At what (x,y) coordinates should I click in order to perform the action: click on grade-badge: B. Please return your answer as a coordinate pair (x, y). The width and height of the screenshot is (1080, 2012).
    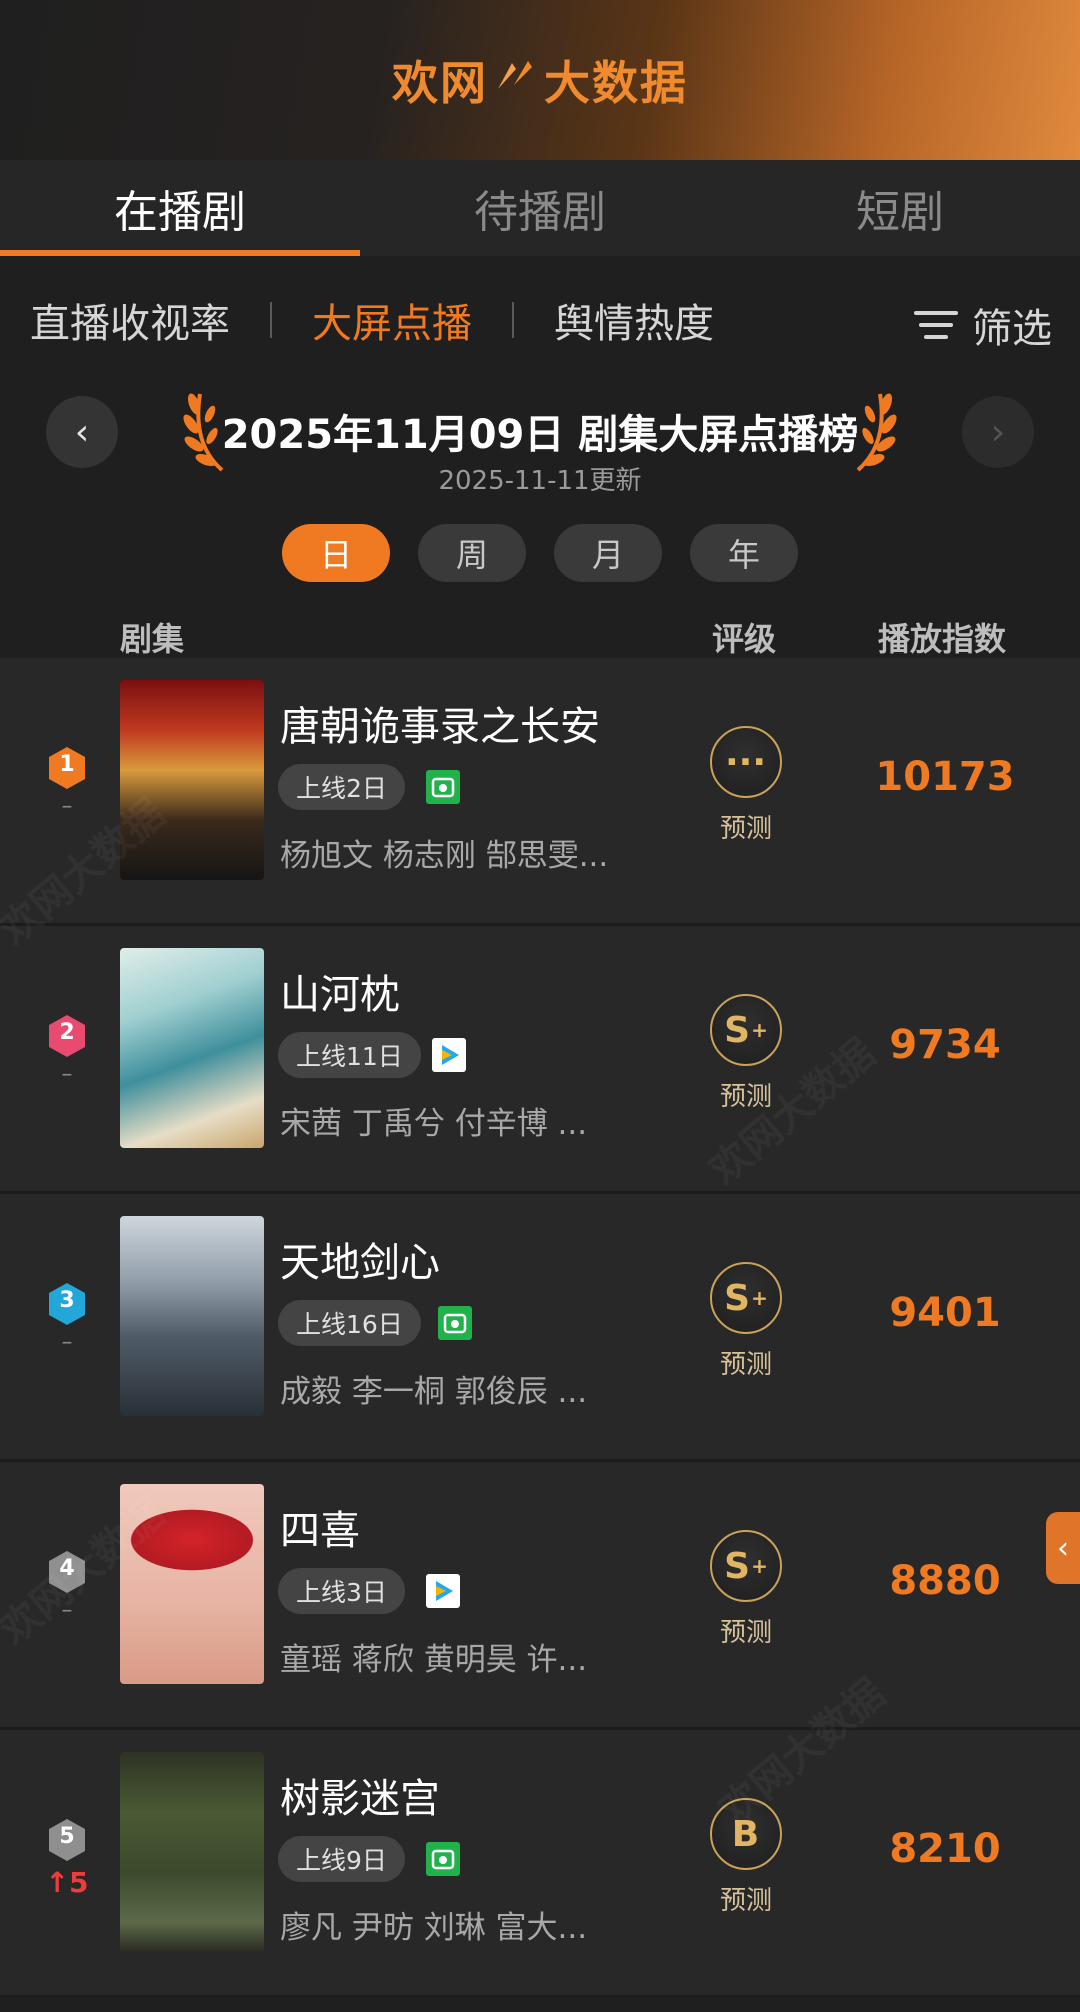
    Looking at the image, I should click on (746, 1834).